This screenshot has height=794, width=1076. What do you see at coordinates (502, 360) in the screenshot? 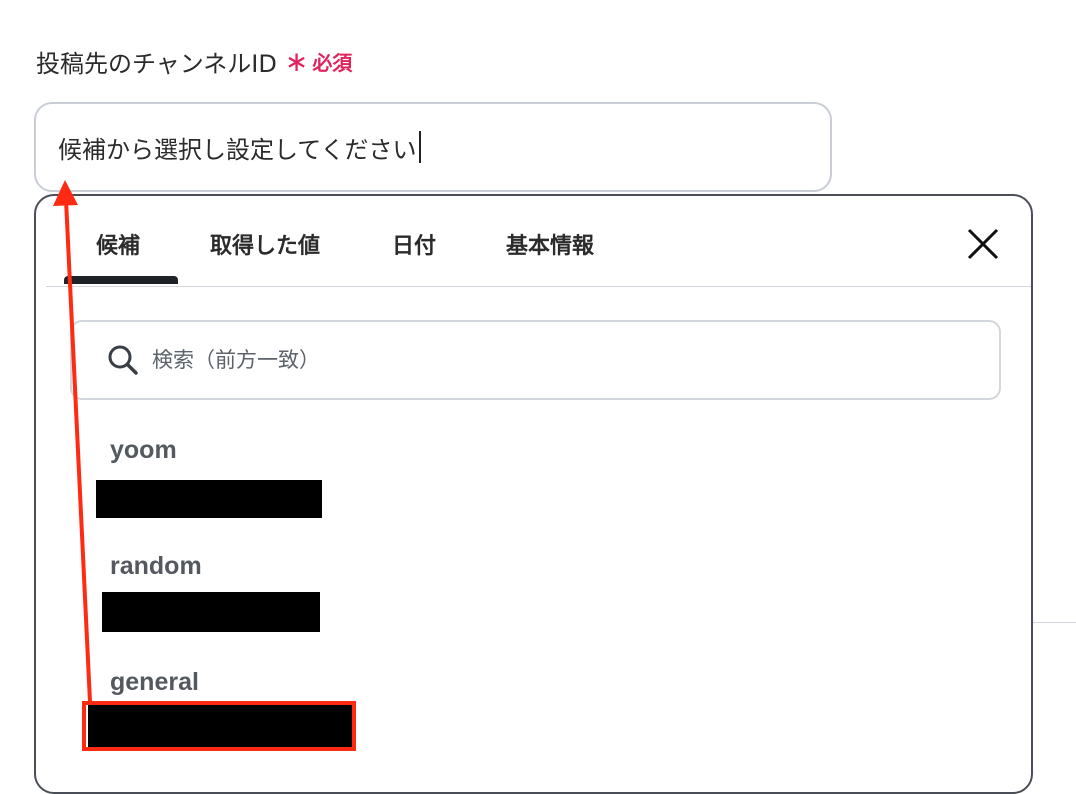
I see `search-input` at bounding box center [502, 360].